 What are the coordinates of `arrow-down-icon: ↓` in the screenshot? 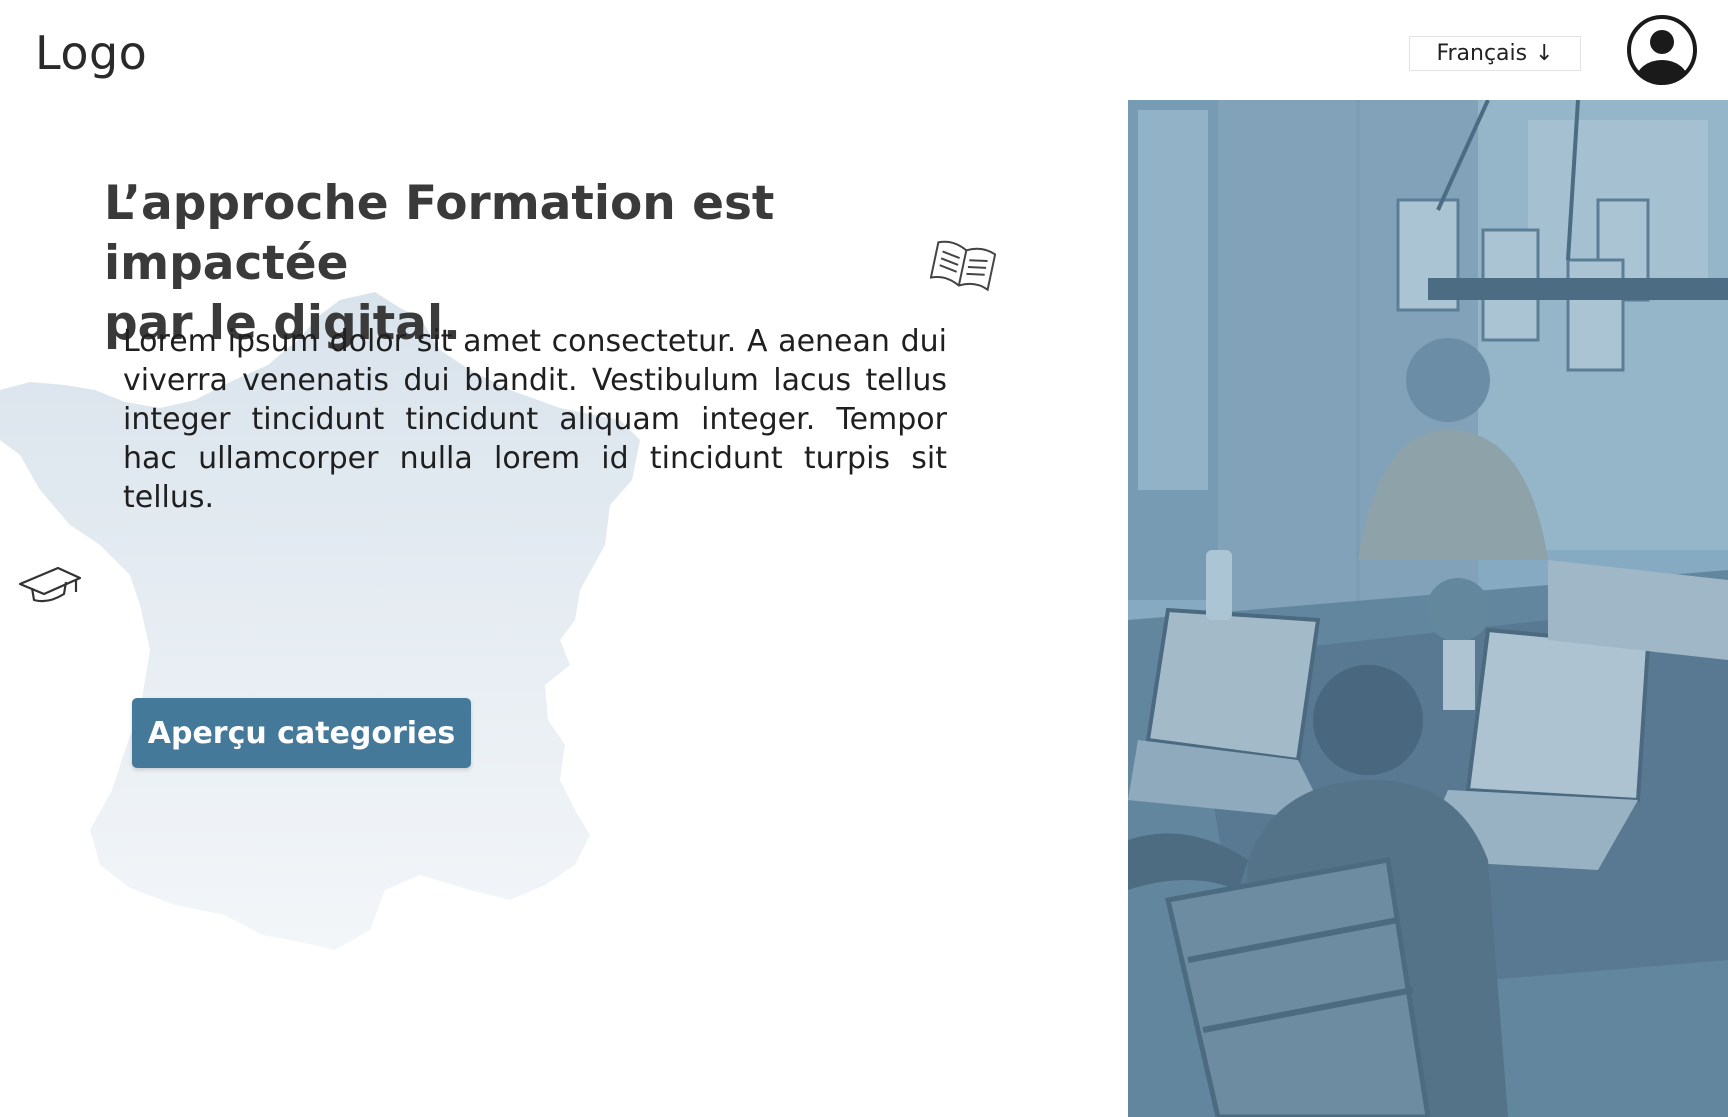 It's located at (1544, 53).